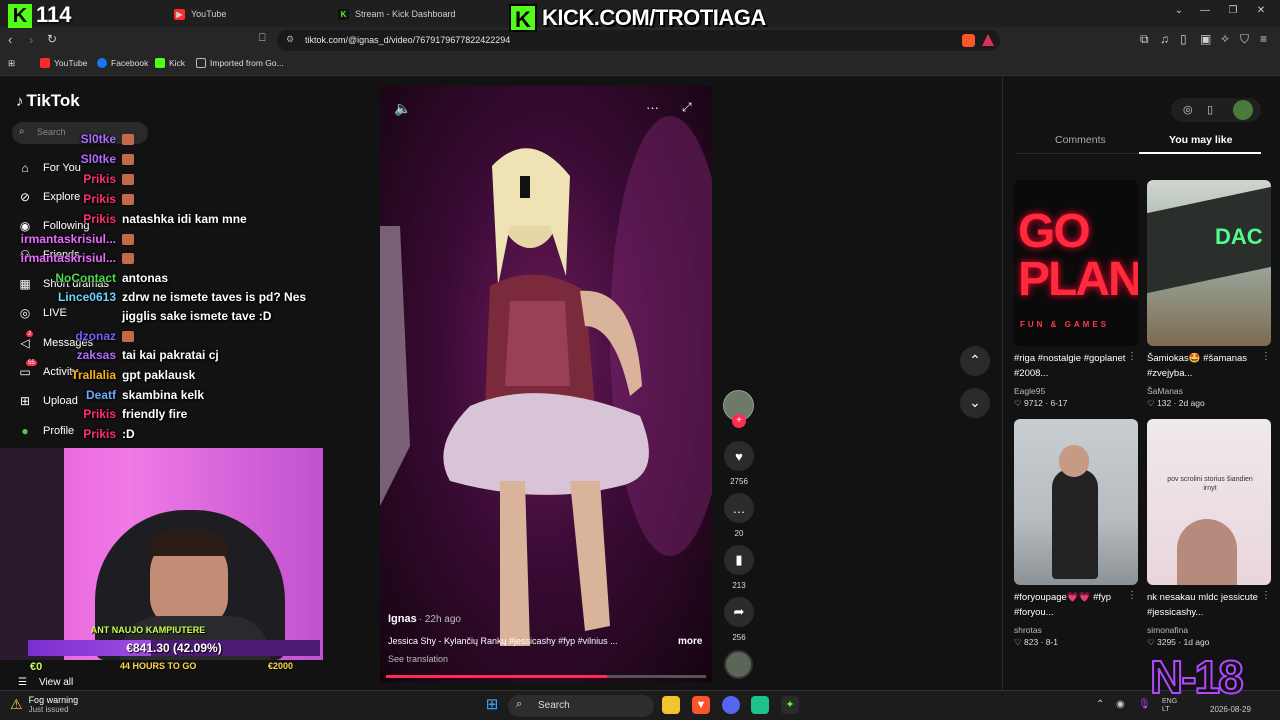 This screenshot has height=720, width=1280. Describe the element at coordinates (581, 706) in the screenshot. I see `taskbar-search: ⌕ Search` at that location.